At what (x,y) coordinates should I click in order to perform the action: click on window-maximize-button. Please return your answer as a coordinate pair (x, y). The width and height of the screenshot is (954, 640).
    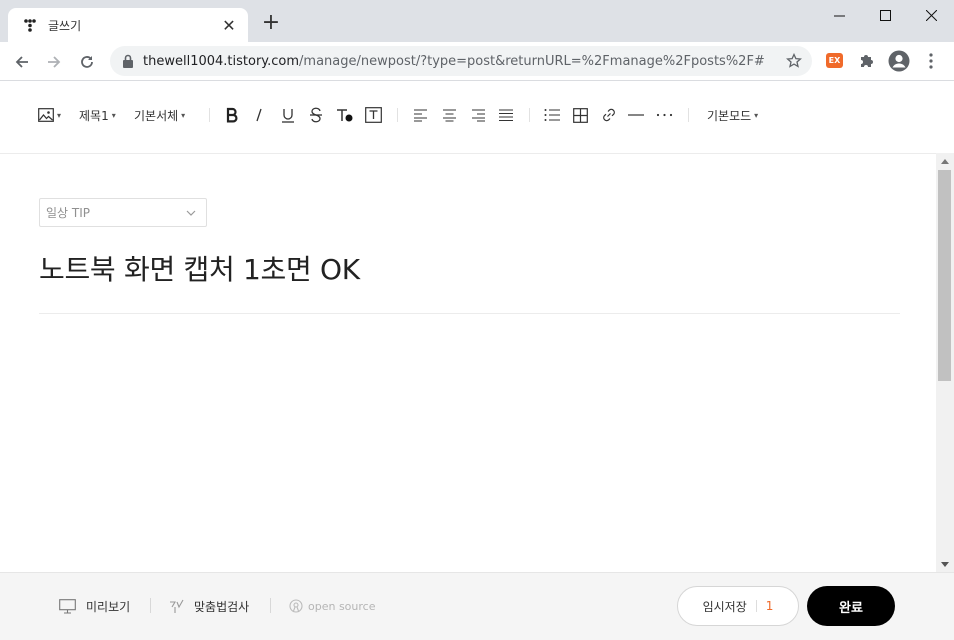
    Looking at the image, I should click on (885, 15).